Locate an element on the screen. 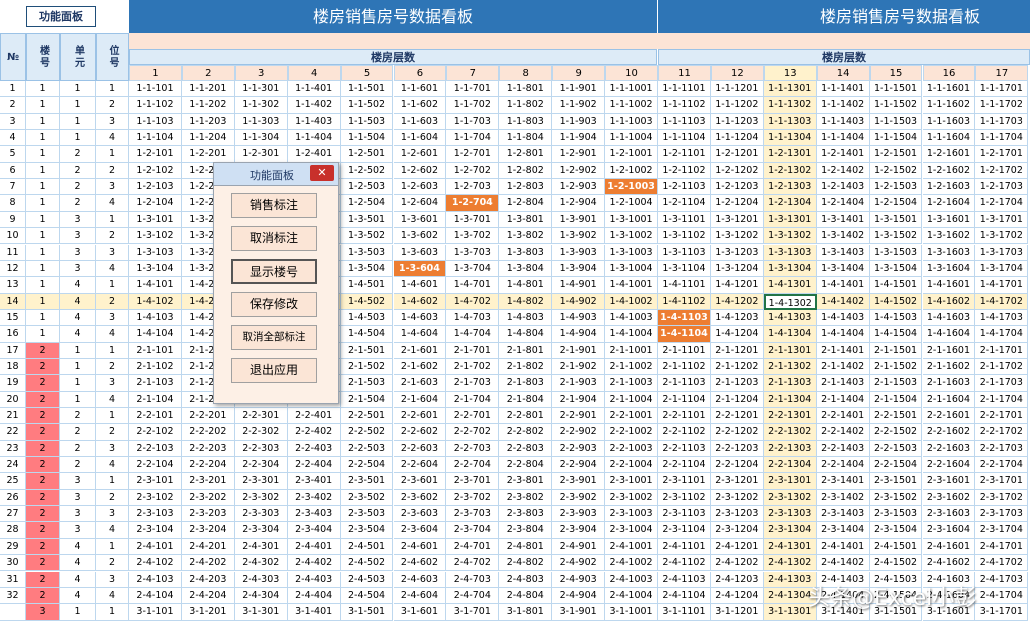 The width and height of the screenshot is (1030, 625). row-number: 27 is located at coordinates (13, 514).